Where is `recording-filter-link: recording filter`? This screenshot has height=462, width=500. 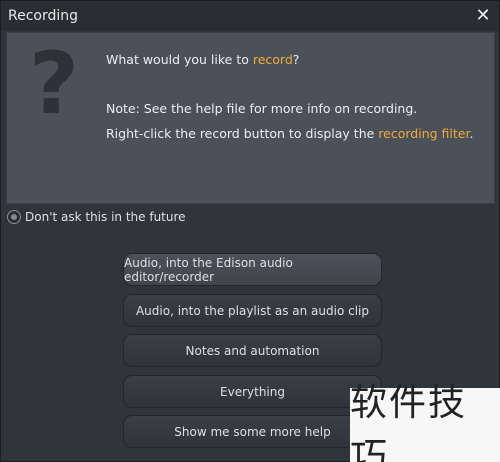
recording-filter-link: recording filter is located at coordinates (423, 133).